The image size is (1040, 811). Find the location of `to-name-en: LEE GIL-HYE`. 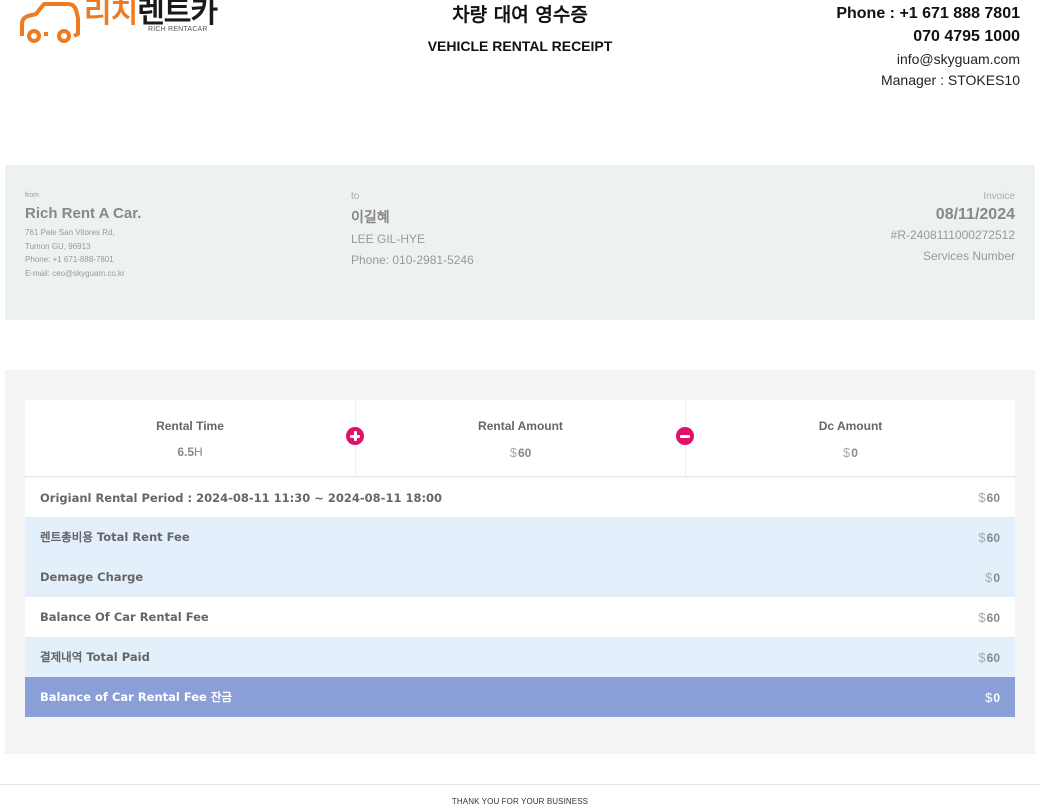

to-name-en: LEE GIL-HYE is located at coordinates (388, 239).